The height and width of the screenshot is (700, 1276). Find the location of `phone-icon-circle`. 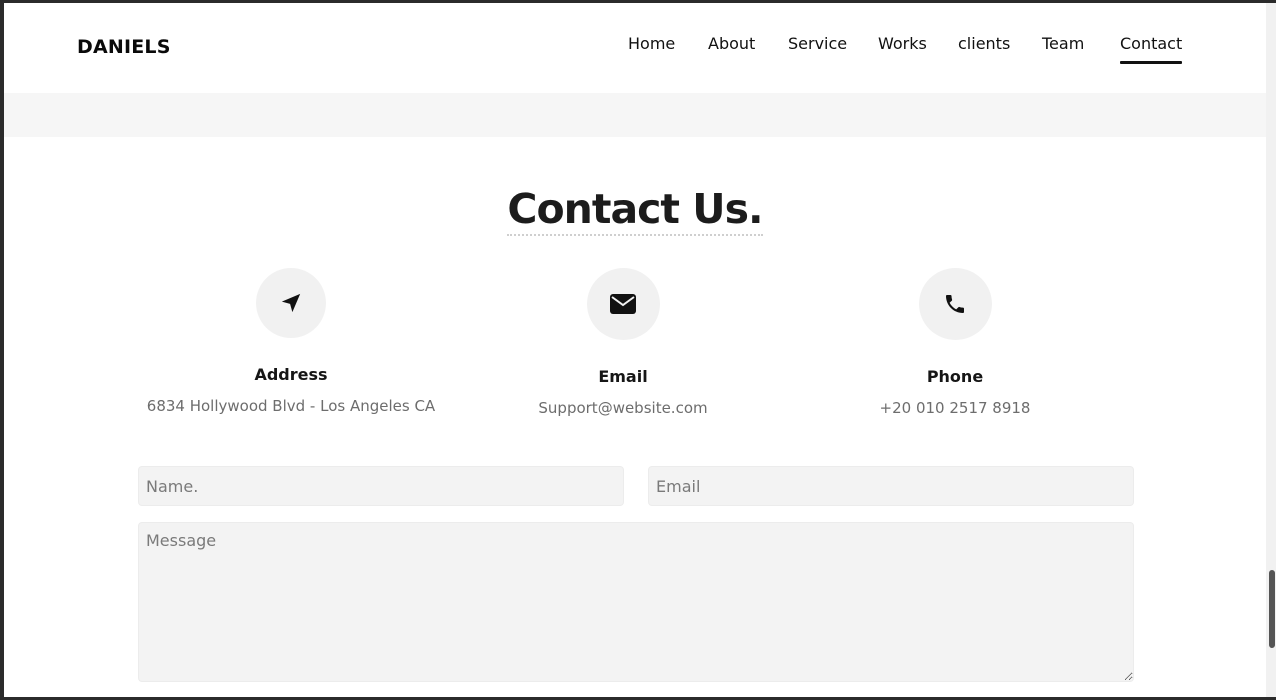

phone-icon-circle is located at coordinates (955, 304).